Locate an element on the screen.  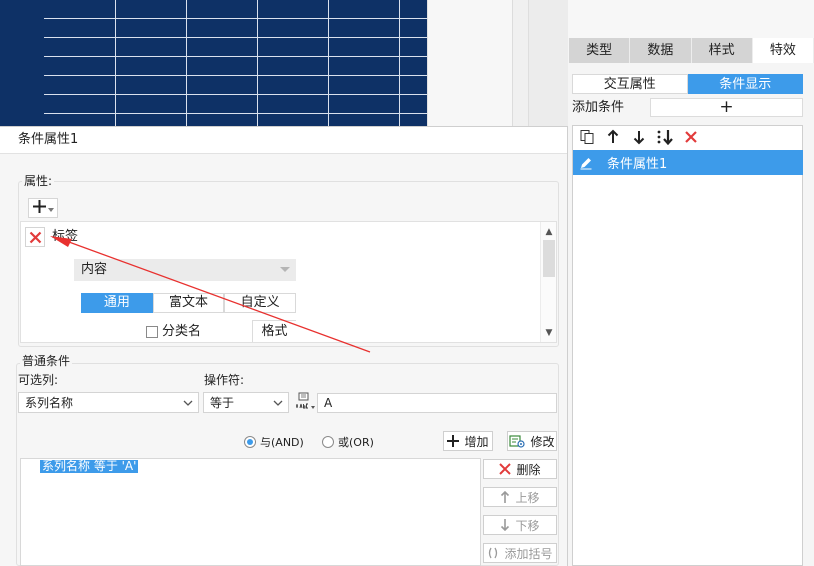
grid-lines is located at coordinates (235, 63).